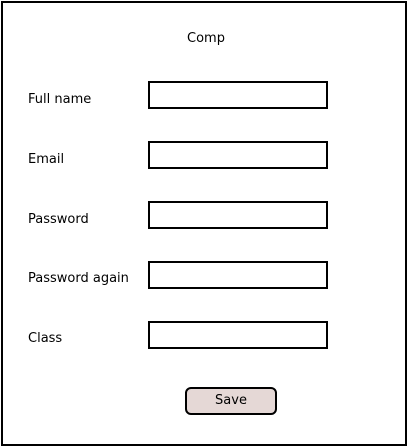 This screenshot has height=447, width=408. Describe the element at coordinates (238, 155) in the screenshot. I see `email-field` at that location.